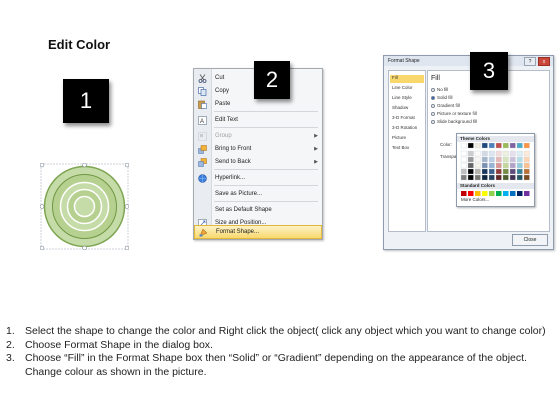  Describe the element at coordinates (258, 104) in the screenshot. I see `menu-item-paste: Paste` at that location.